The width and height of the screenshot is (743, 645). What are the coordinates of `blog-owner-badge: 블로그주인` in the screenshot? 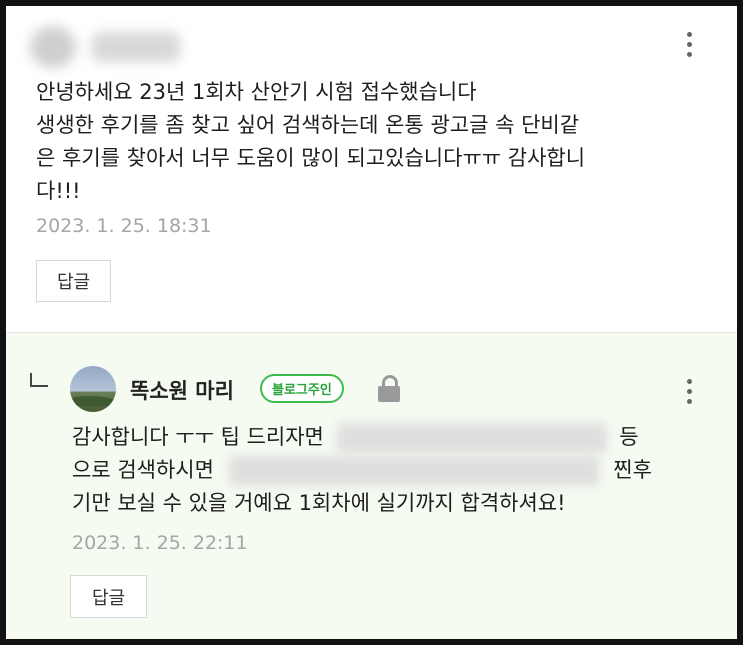 It's located at (302, 388).